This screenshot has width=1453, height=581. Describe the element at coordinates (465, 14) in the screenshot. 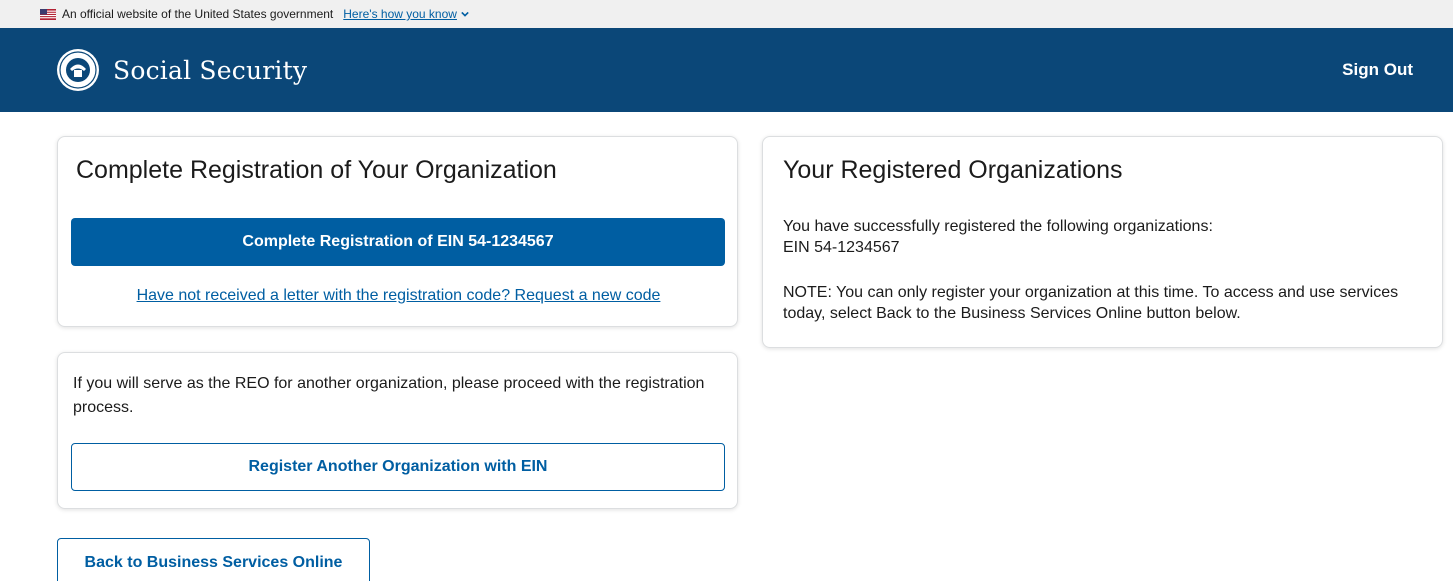

I see `chevron-down-icon` at that location.